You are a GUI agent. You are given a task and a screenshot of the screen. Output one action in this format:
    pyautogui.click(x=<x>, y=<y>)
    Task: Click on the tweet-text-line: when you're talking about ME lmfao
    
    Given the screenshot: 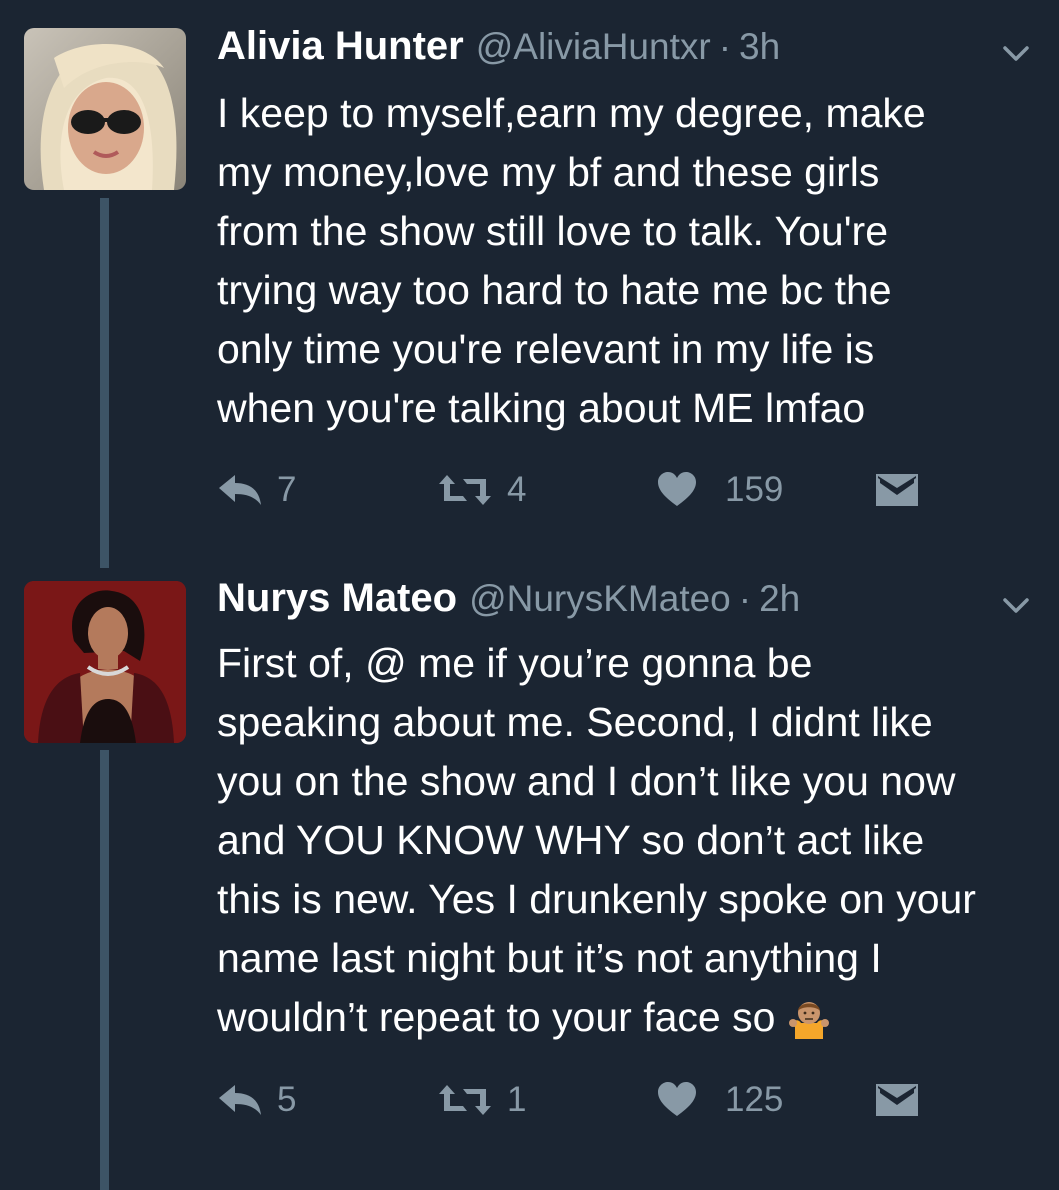 What is the action you would take?
    pyautogui.click(x=541, y=408)
    